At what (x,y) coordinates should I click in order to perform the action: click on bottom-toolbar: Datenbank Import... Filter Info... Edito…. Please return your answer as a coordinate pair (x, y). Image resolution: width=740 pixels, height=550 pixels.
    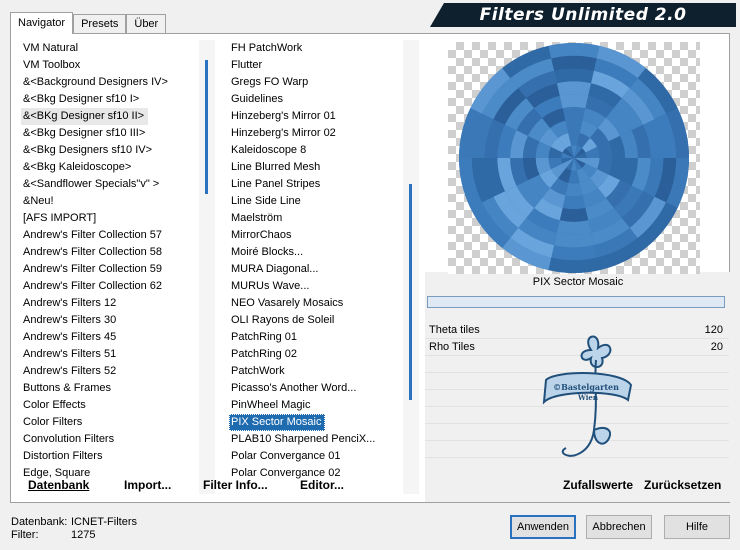
    Looking at the image, I should click on (370, 488).